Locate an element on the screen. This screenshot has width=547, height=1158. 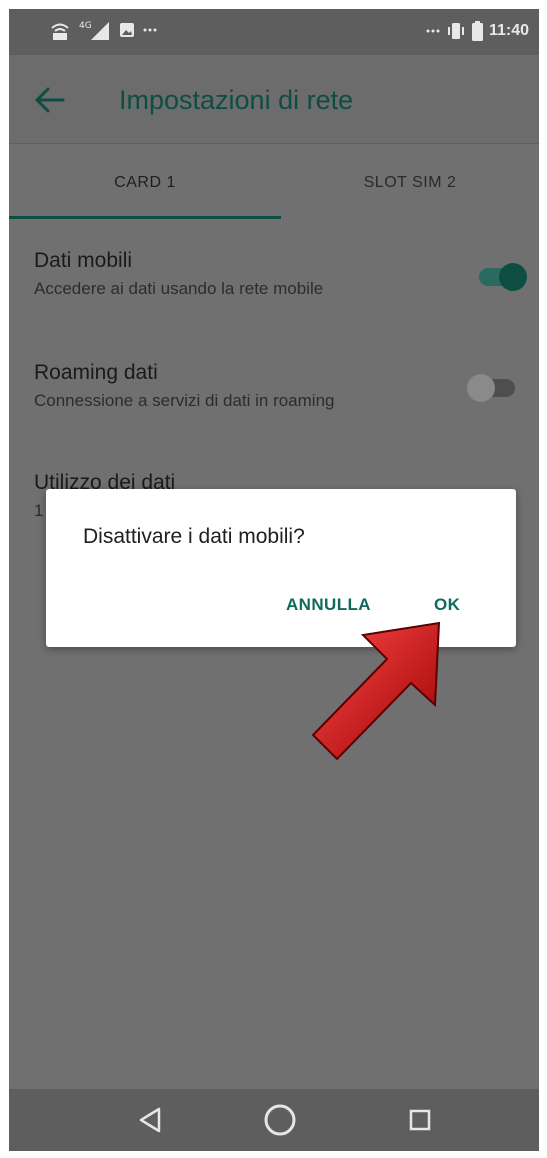
status-right-icons: 11:40 is located at coordinates (477, 31).